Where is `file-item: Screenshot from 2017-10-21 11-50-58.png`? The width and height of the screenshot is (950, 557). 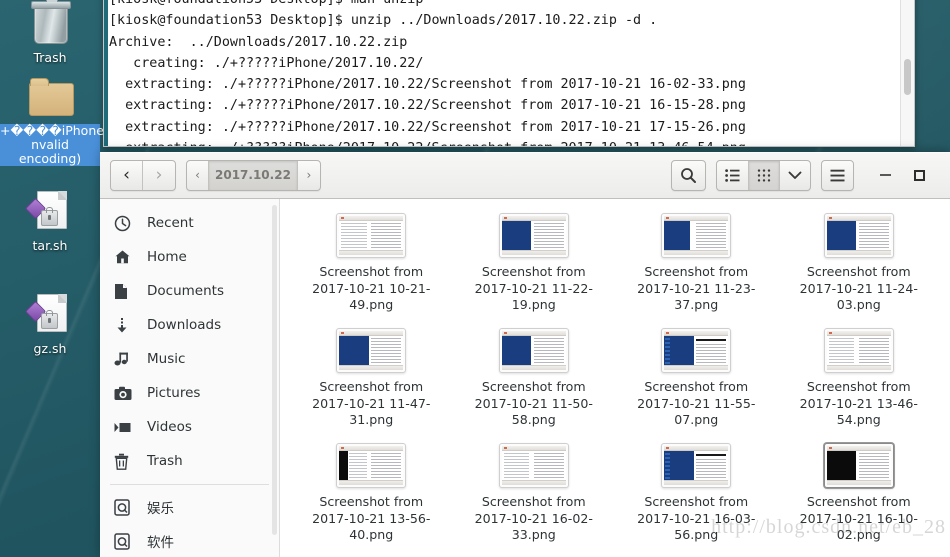 file-item: Screenshot from 2017-10-21 11-50-58.png is located at coordinates (534, 379).